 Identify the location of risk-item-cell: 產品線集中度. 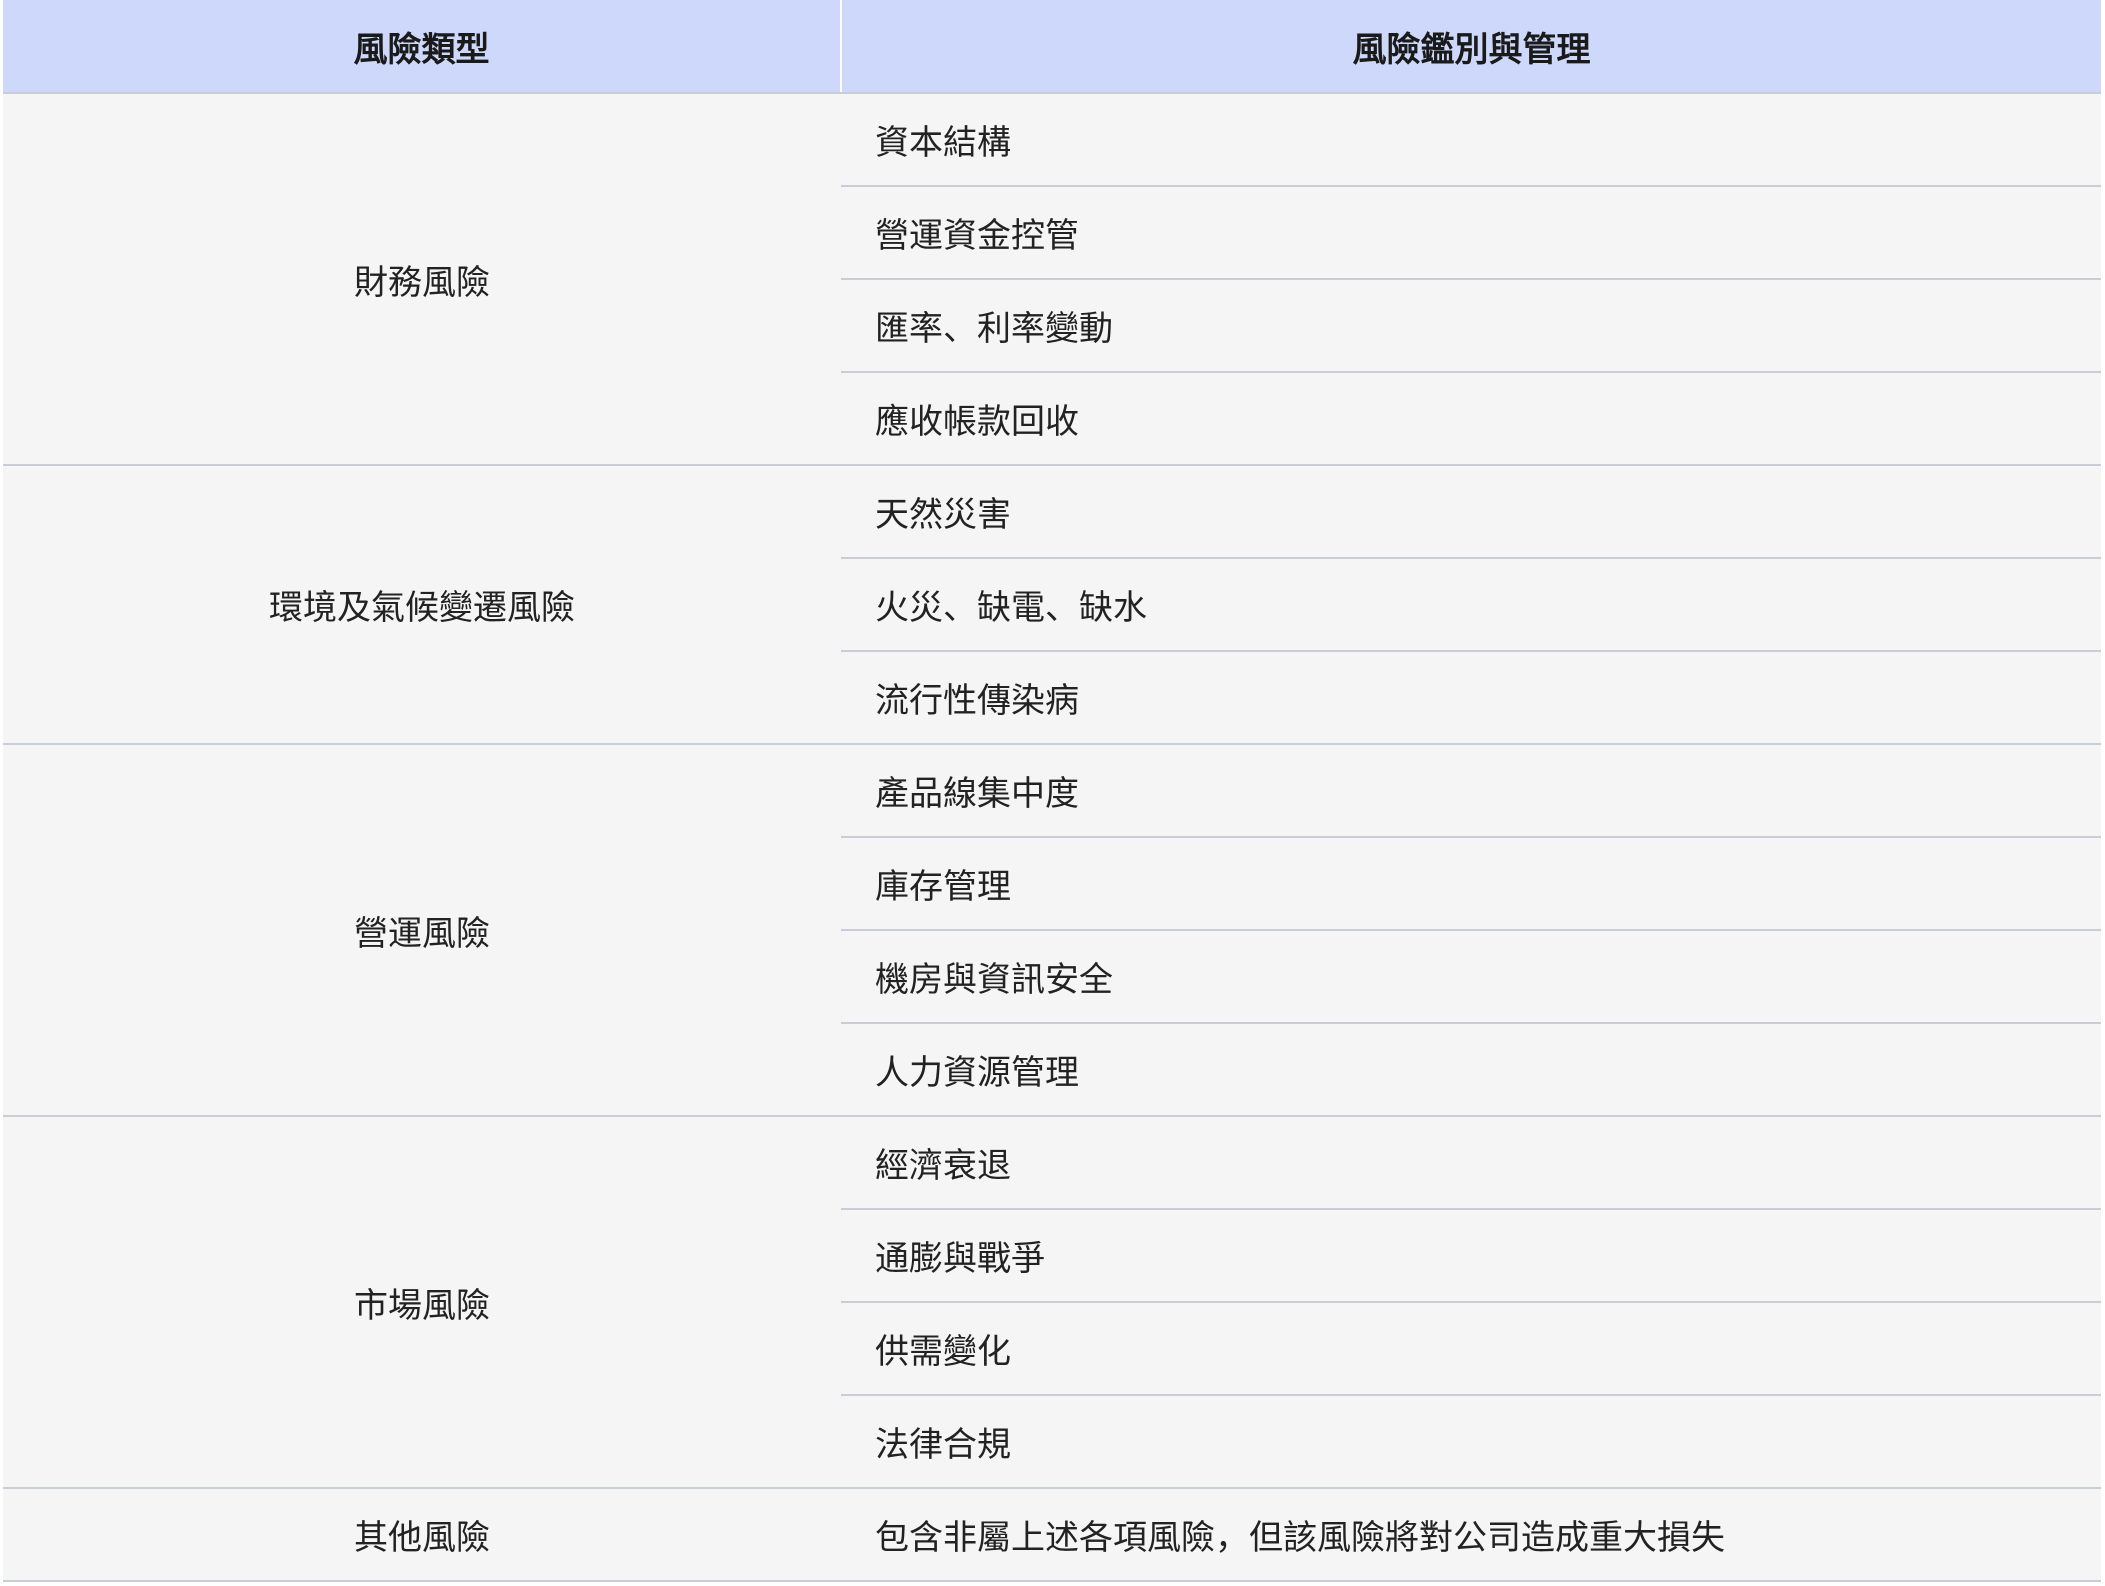
(1471, 791).